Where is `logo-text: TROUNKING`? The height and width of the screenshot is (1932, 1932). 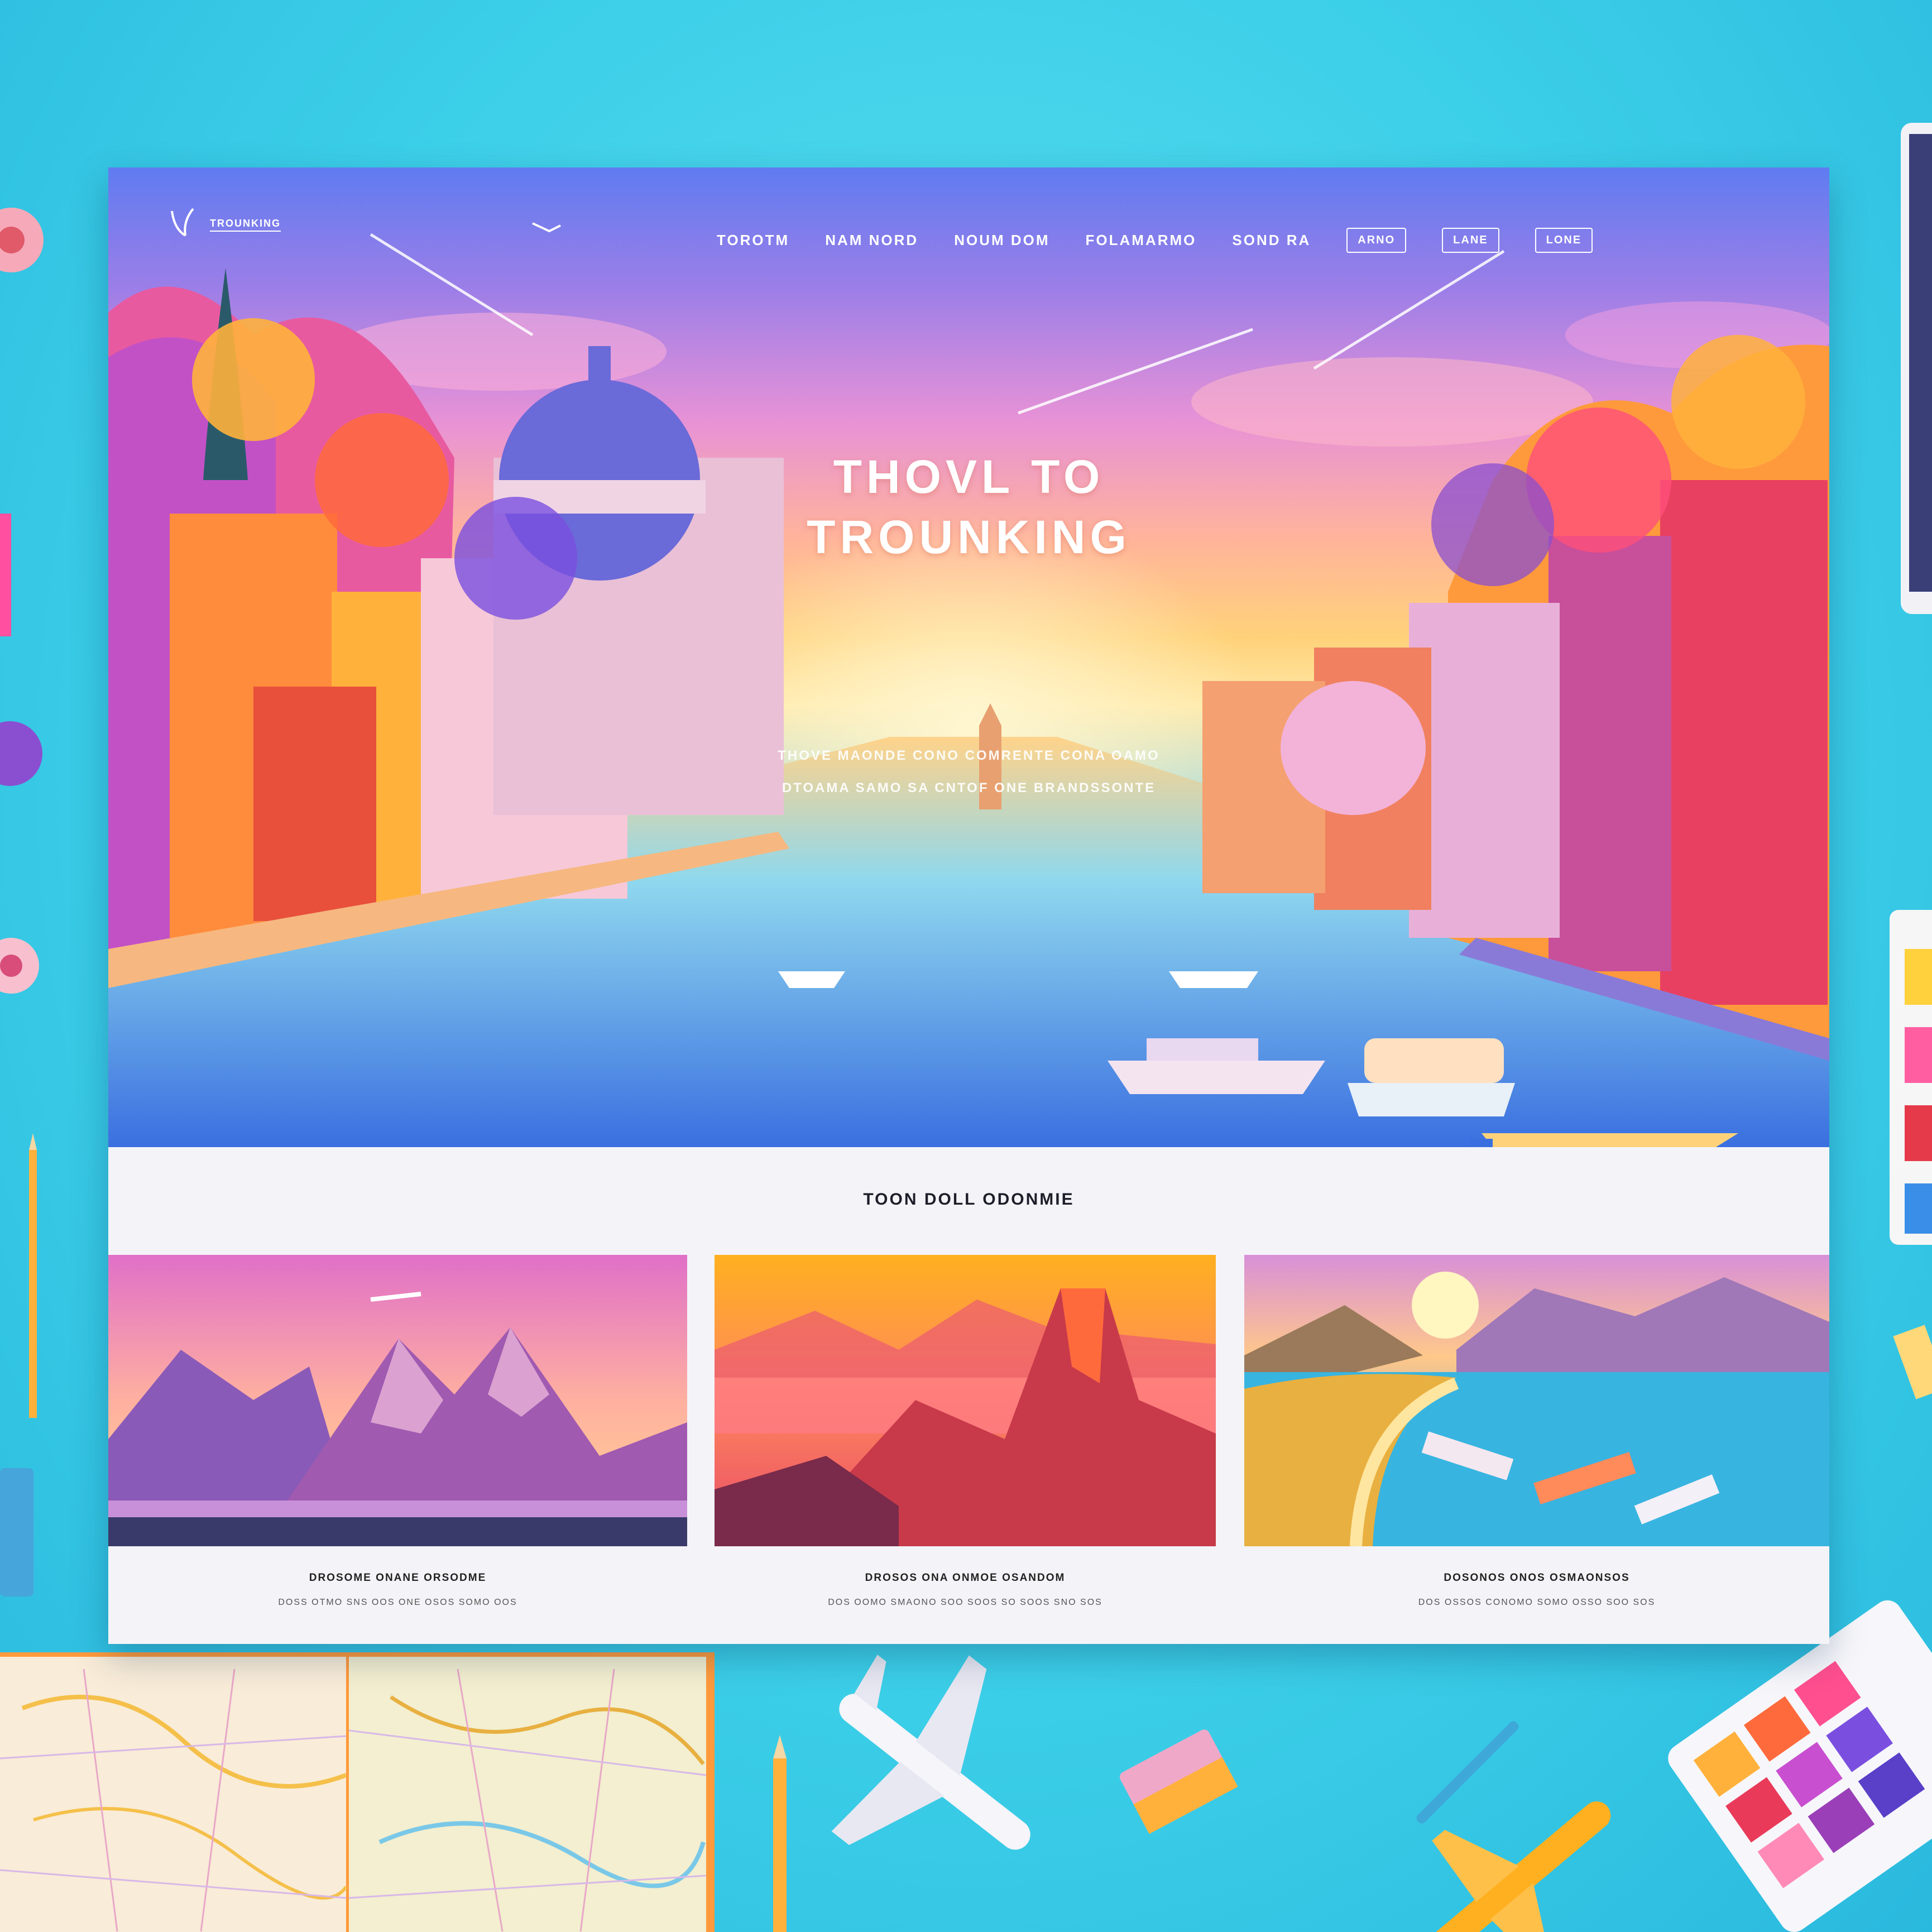
logo-text: TROUNKING is located at coordinates (246, 225).